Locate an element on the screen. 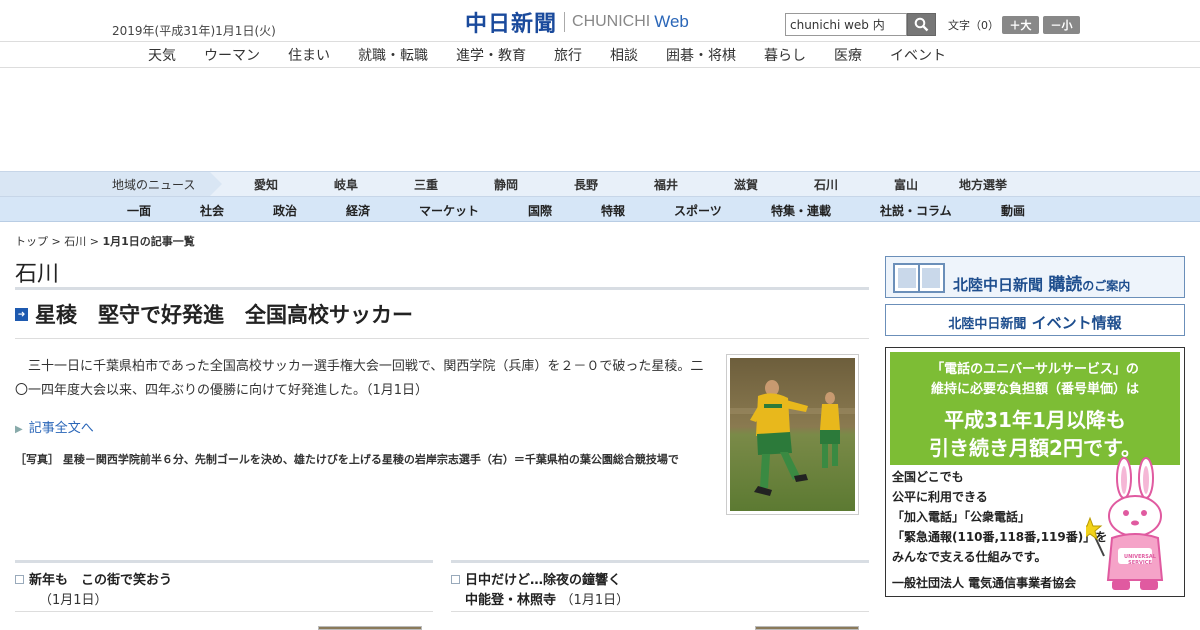  header-date: 2019年(平成31年)1月1日(火) is located at coordinates (194, 31).